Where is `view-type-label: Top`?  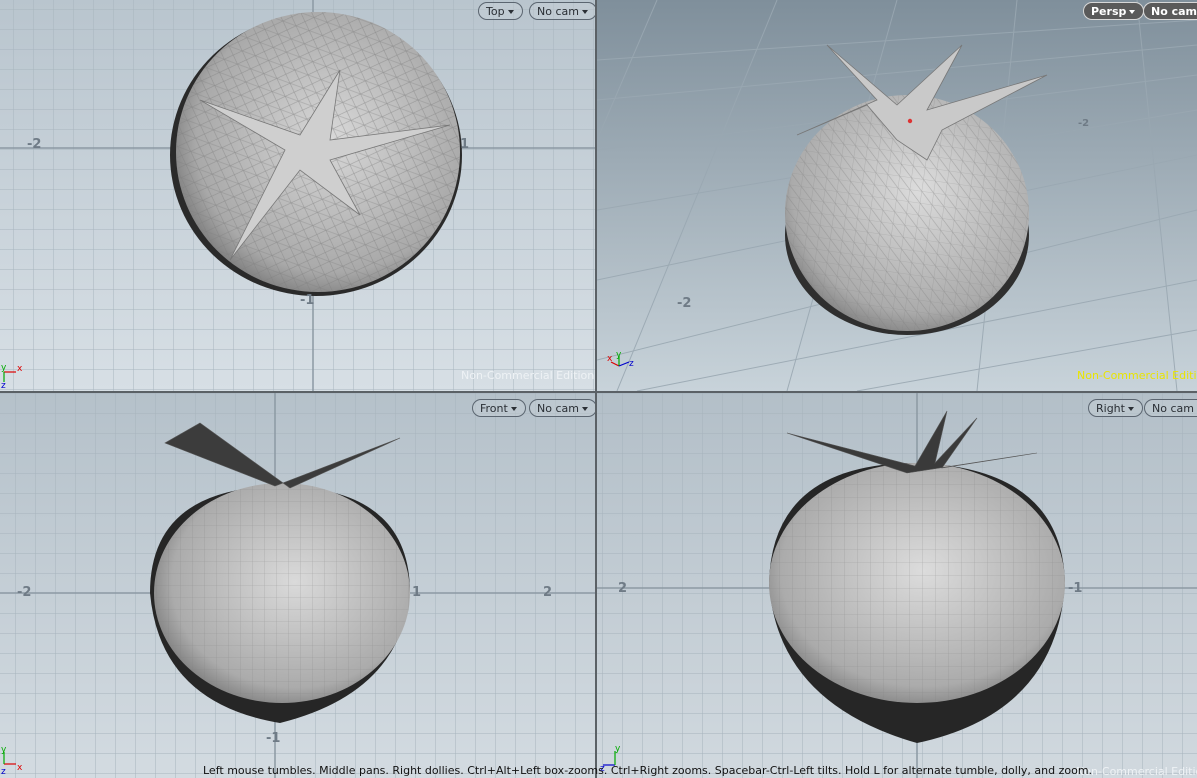
view-type-label: Top is located at coordinates (495, 11).